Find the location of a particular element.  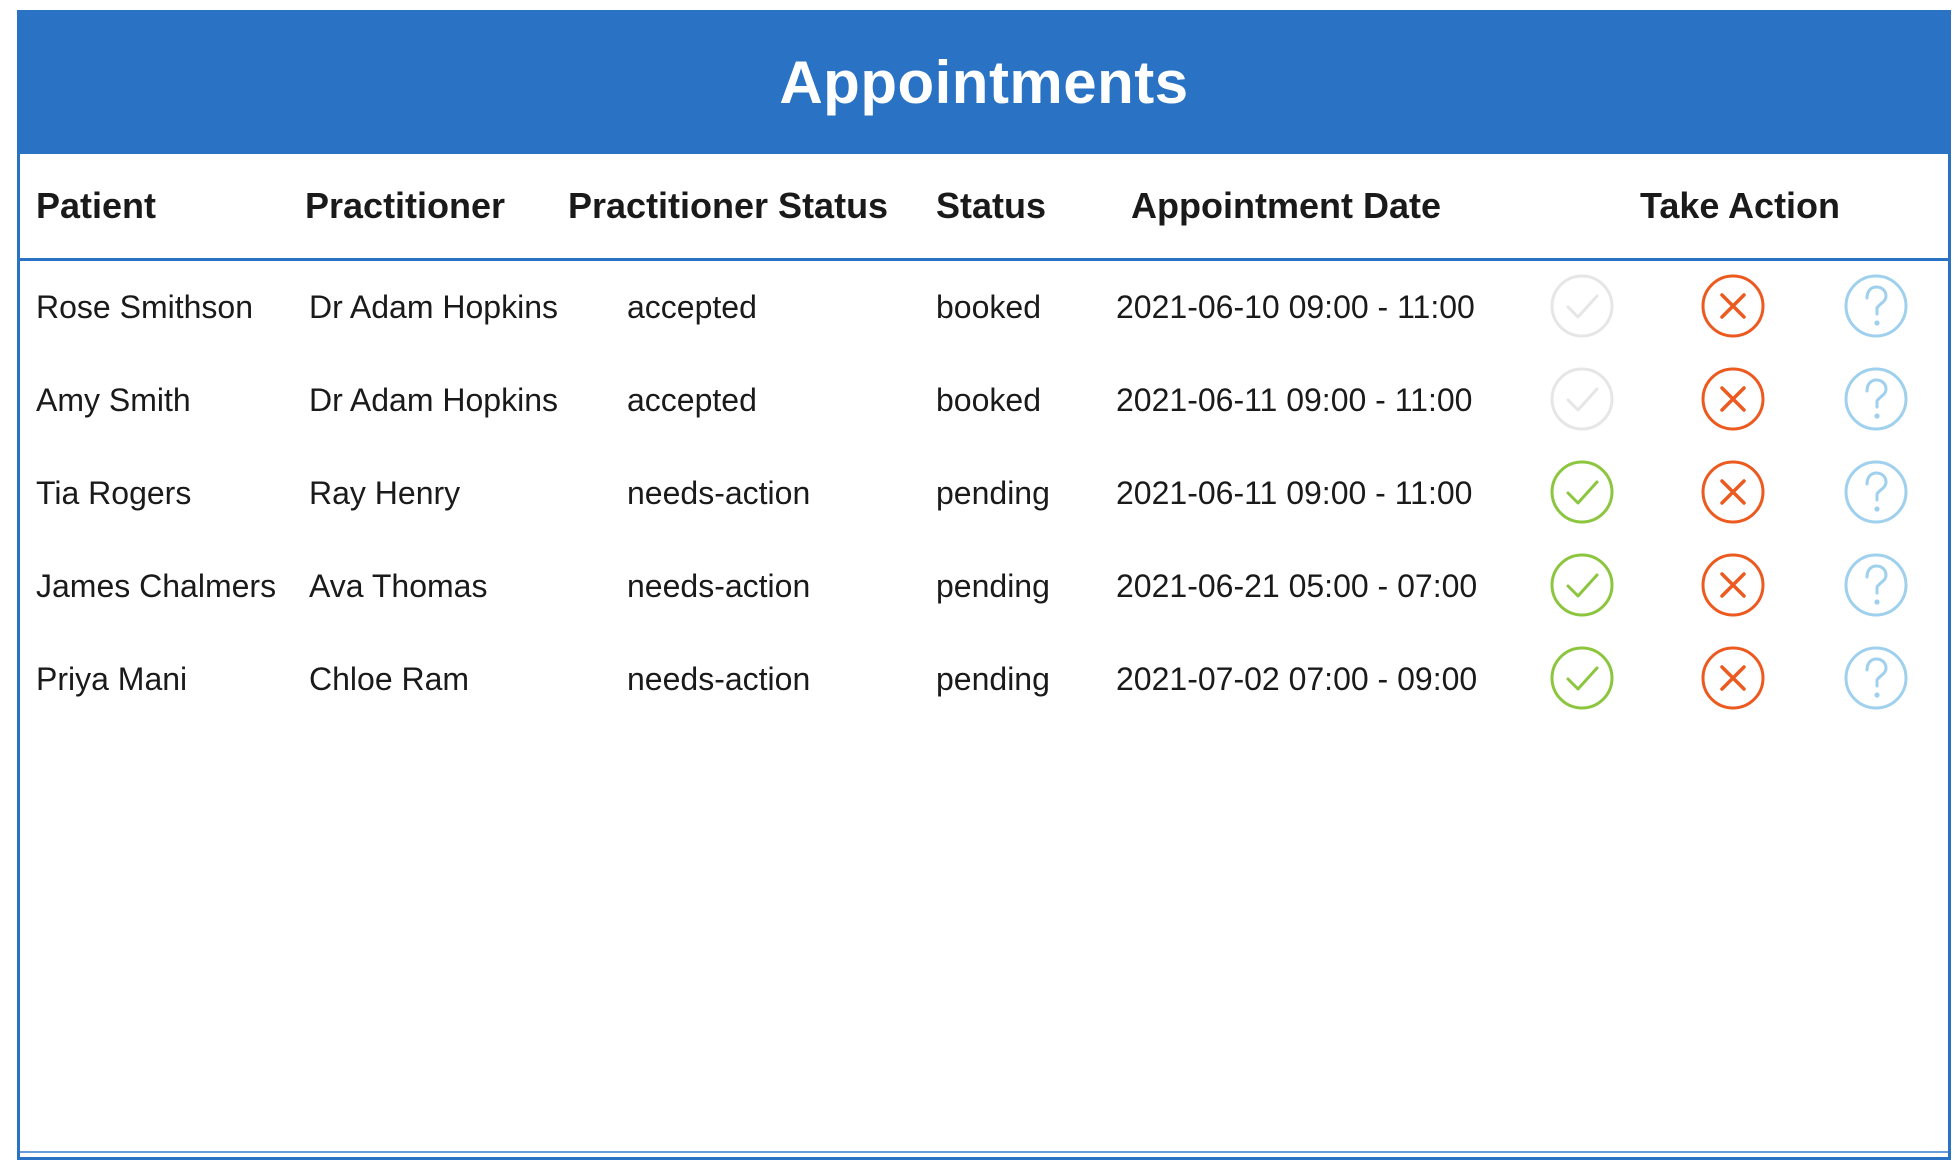

patient-cell: James Chalmers is located at coordinates (156, 586).